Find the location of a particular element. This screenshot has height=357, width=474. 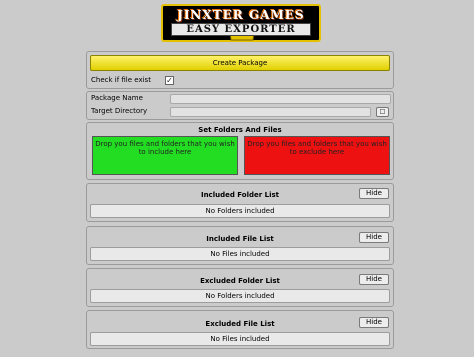

included-folder-list-box: No Folders included is located at coordinates (240, 211).